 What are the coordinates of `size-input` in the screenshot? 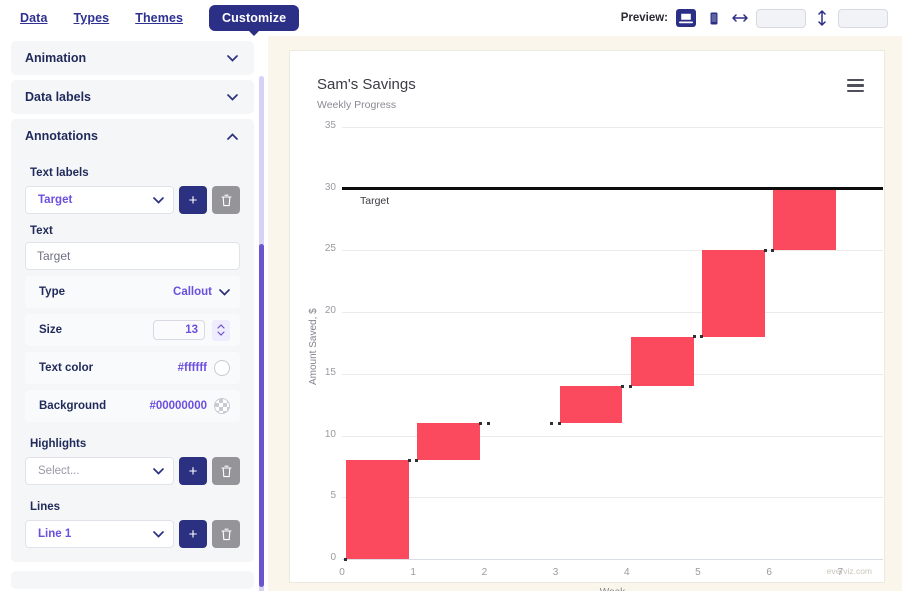 It's located at (179, 330).